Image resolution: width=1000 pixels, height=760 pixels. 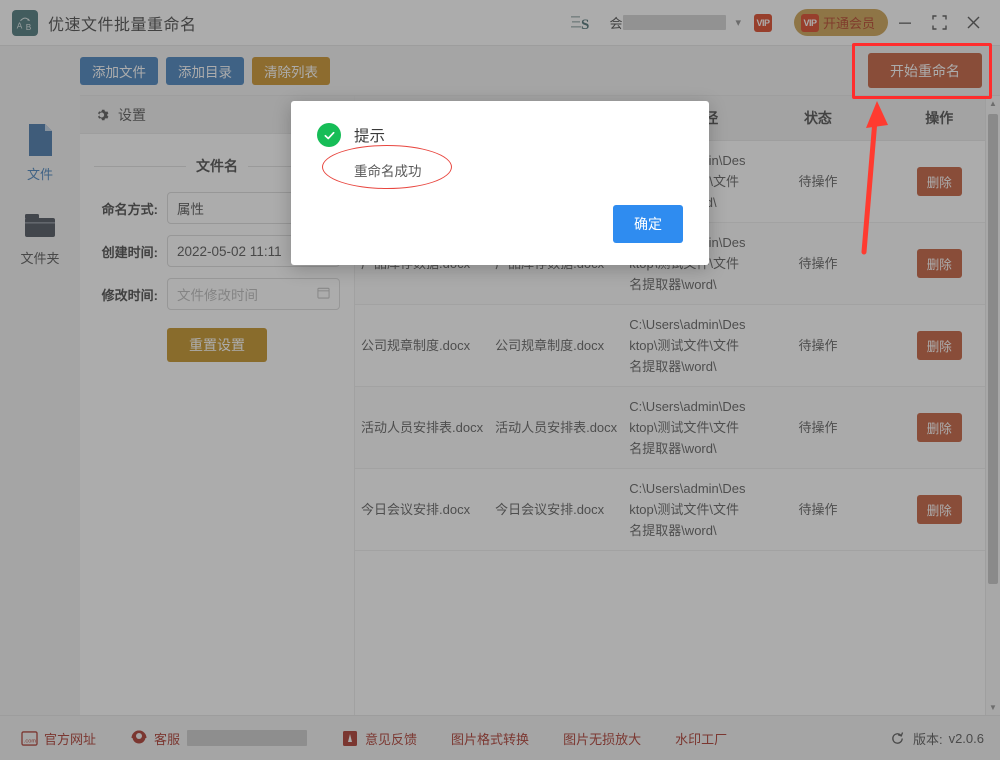 I want to click on dialog-title: 提示, so click(x=370, y=136).